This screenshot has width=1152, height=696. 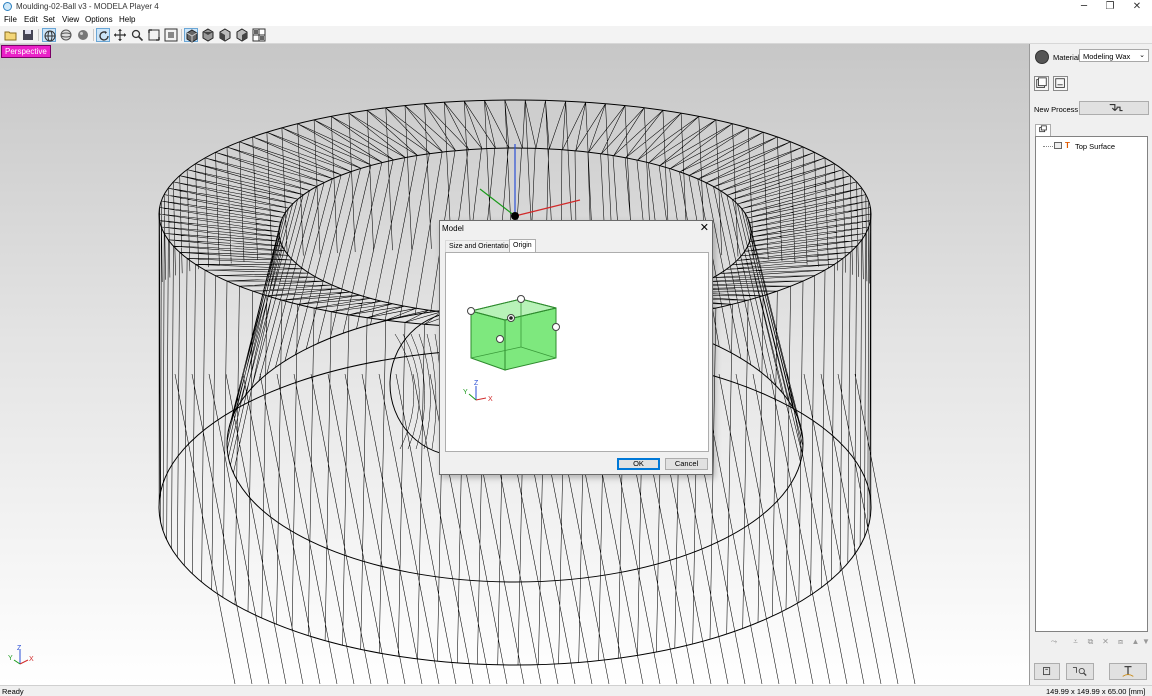 I want to click on tab-size-orientation: Size and Orientation, so click(x=481, y=246).